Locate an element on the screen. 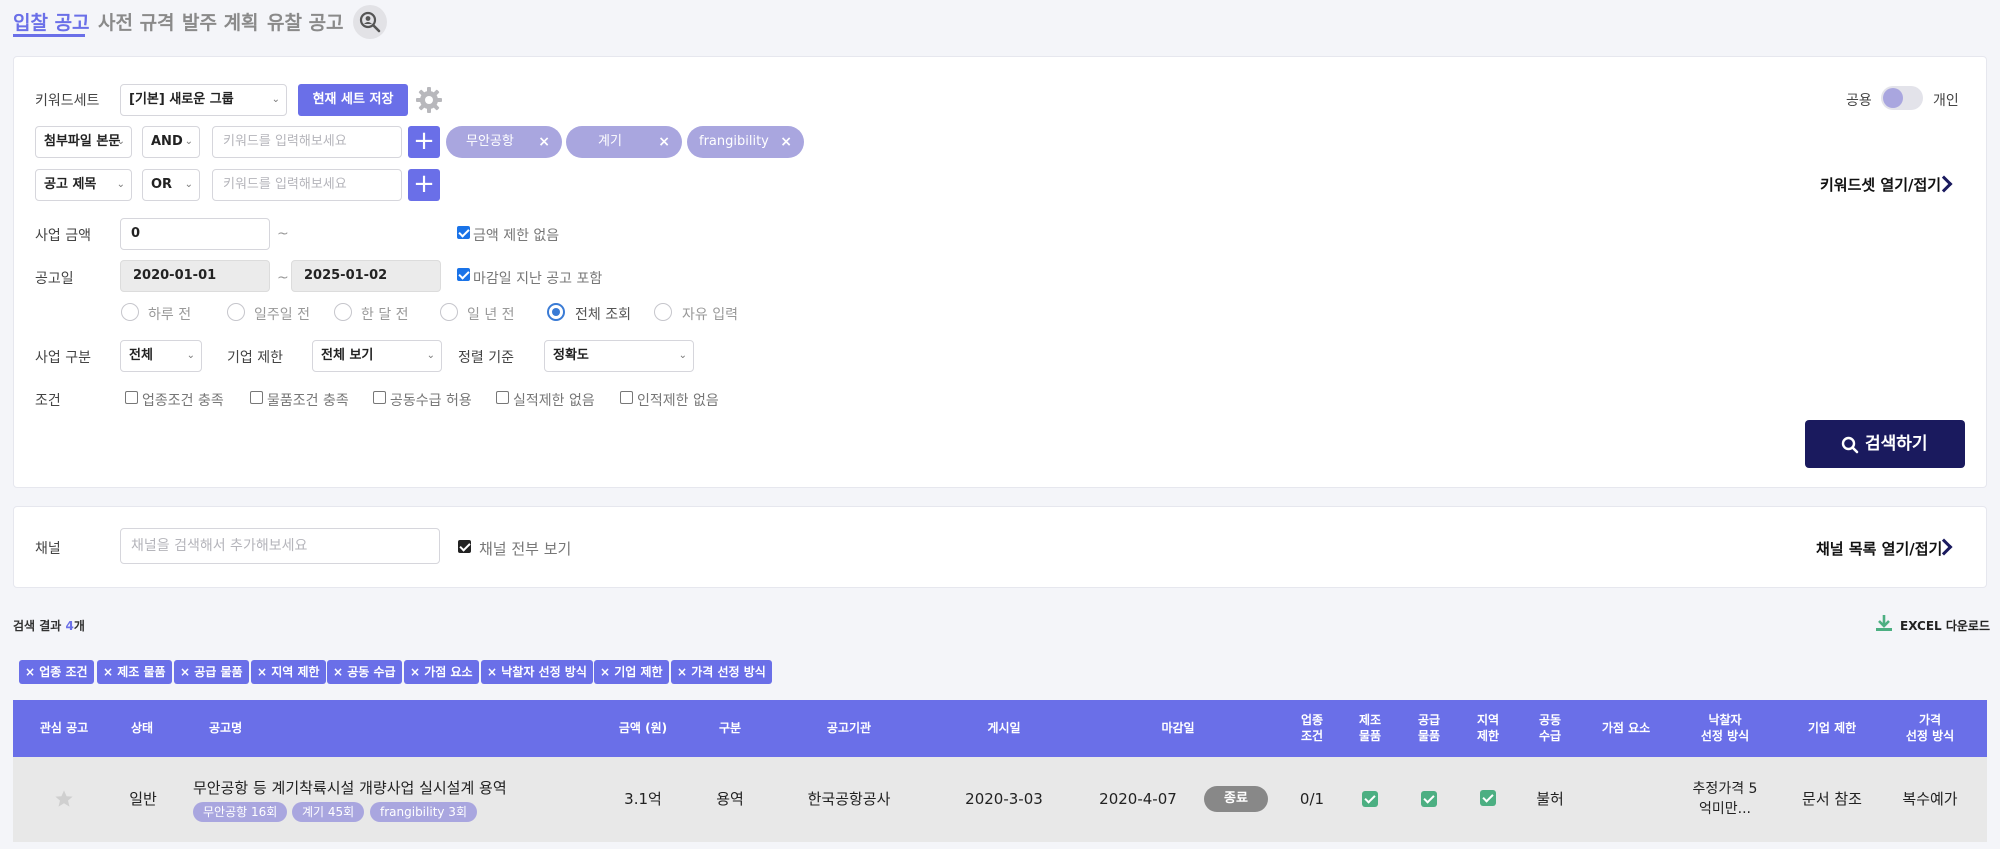 The width and height of the screenshot is (2000, 849). active-tab-indicator is located at coordinates (49, 35).